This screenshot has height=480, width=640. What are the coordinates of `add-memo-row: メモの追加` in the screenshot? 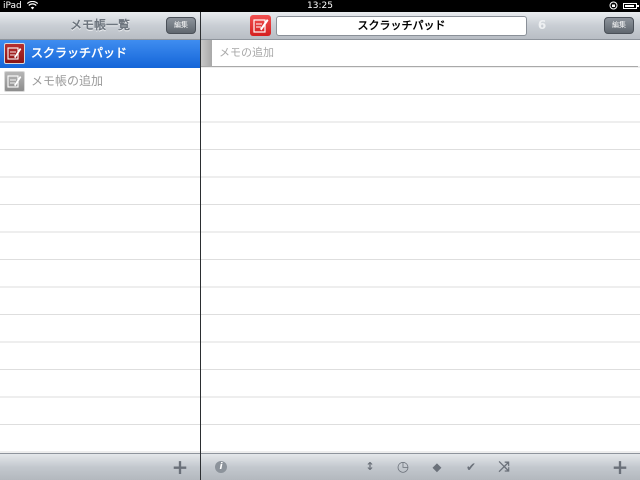 It's located at (419, 53).